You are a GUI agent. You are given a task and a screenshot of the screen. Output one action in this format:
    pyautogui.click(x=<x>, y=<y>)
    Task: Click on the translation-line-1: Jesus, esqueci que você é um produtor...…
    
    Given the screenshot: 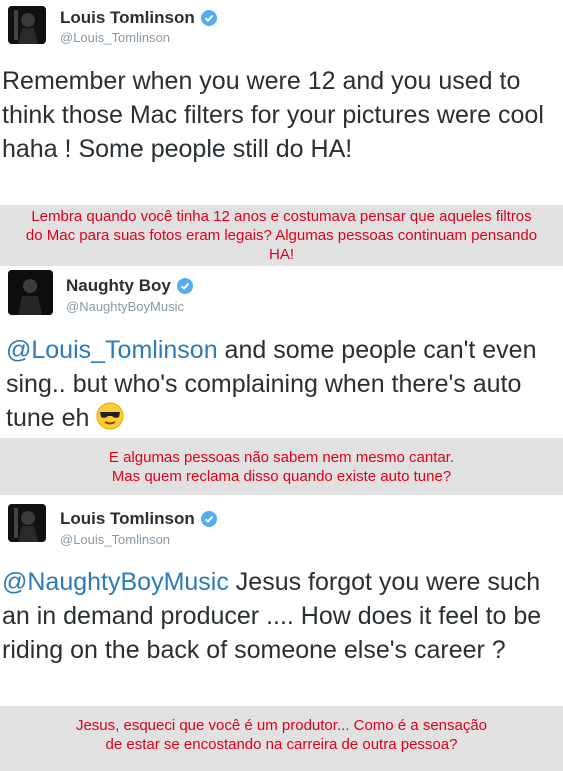 What is the action you would take?
    pyautogui.click(x=281, y=725)
    